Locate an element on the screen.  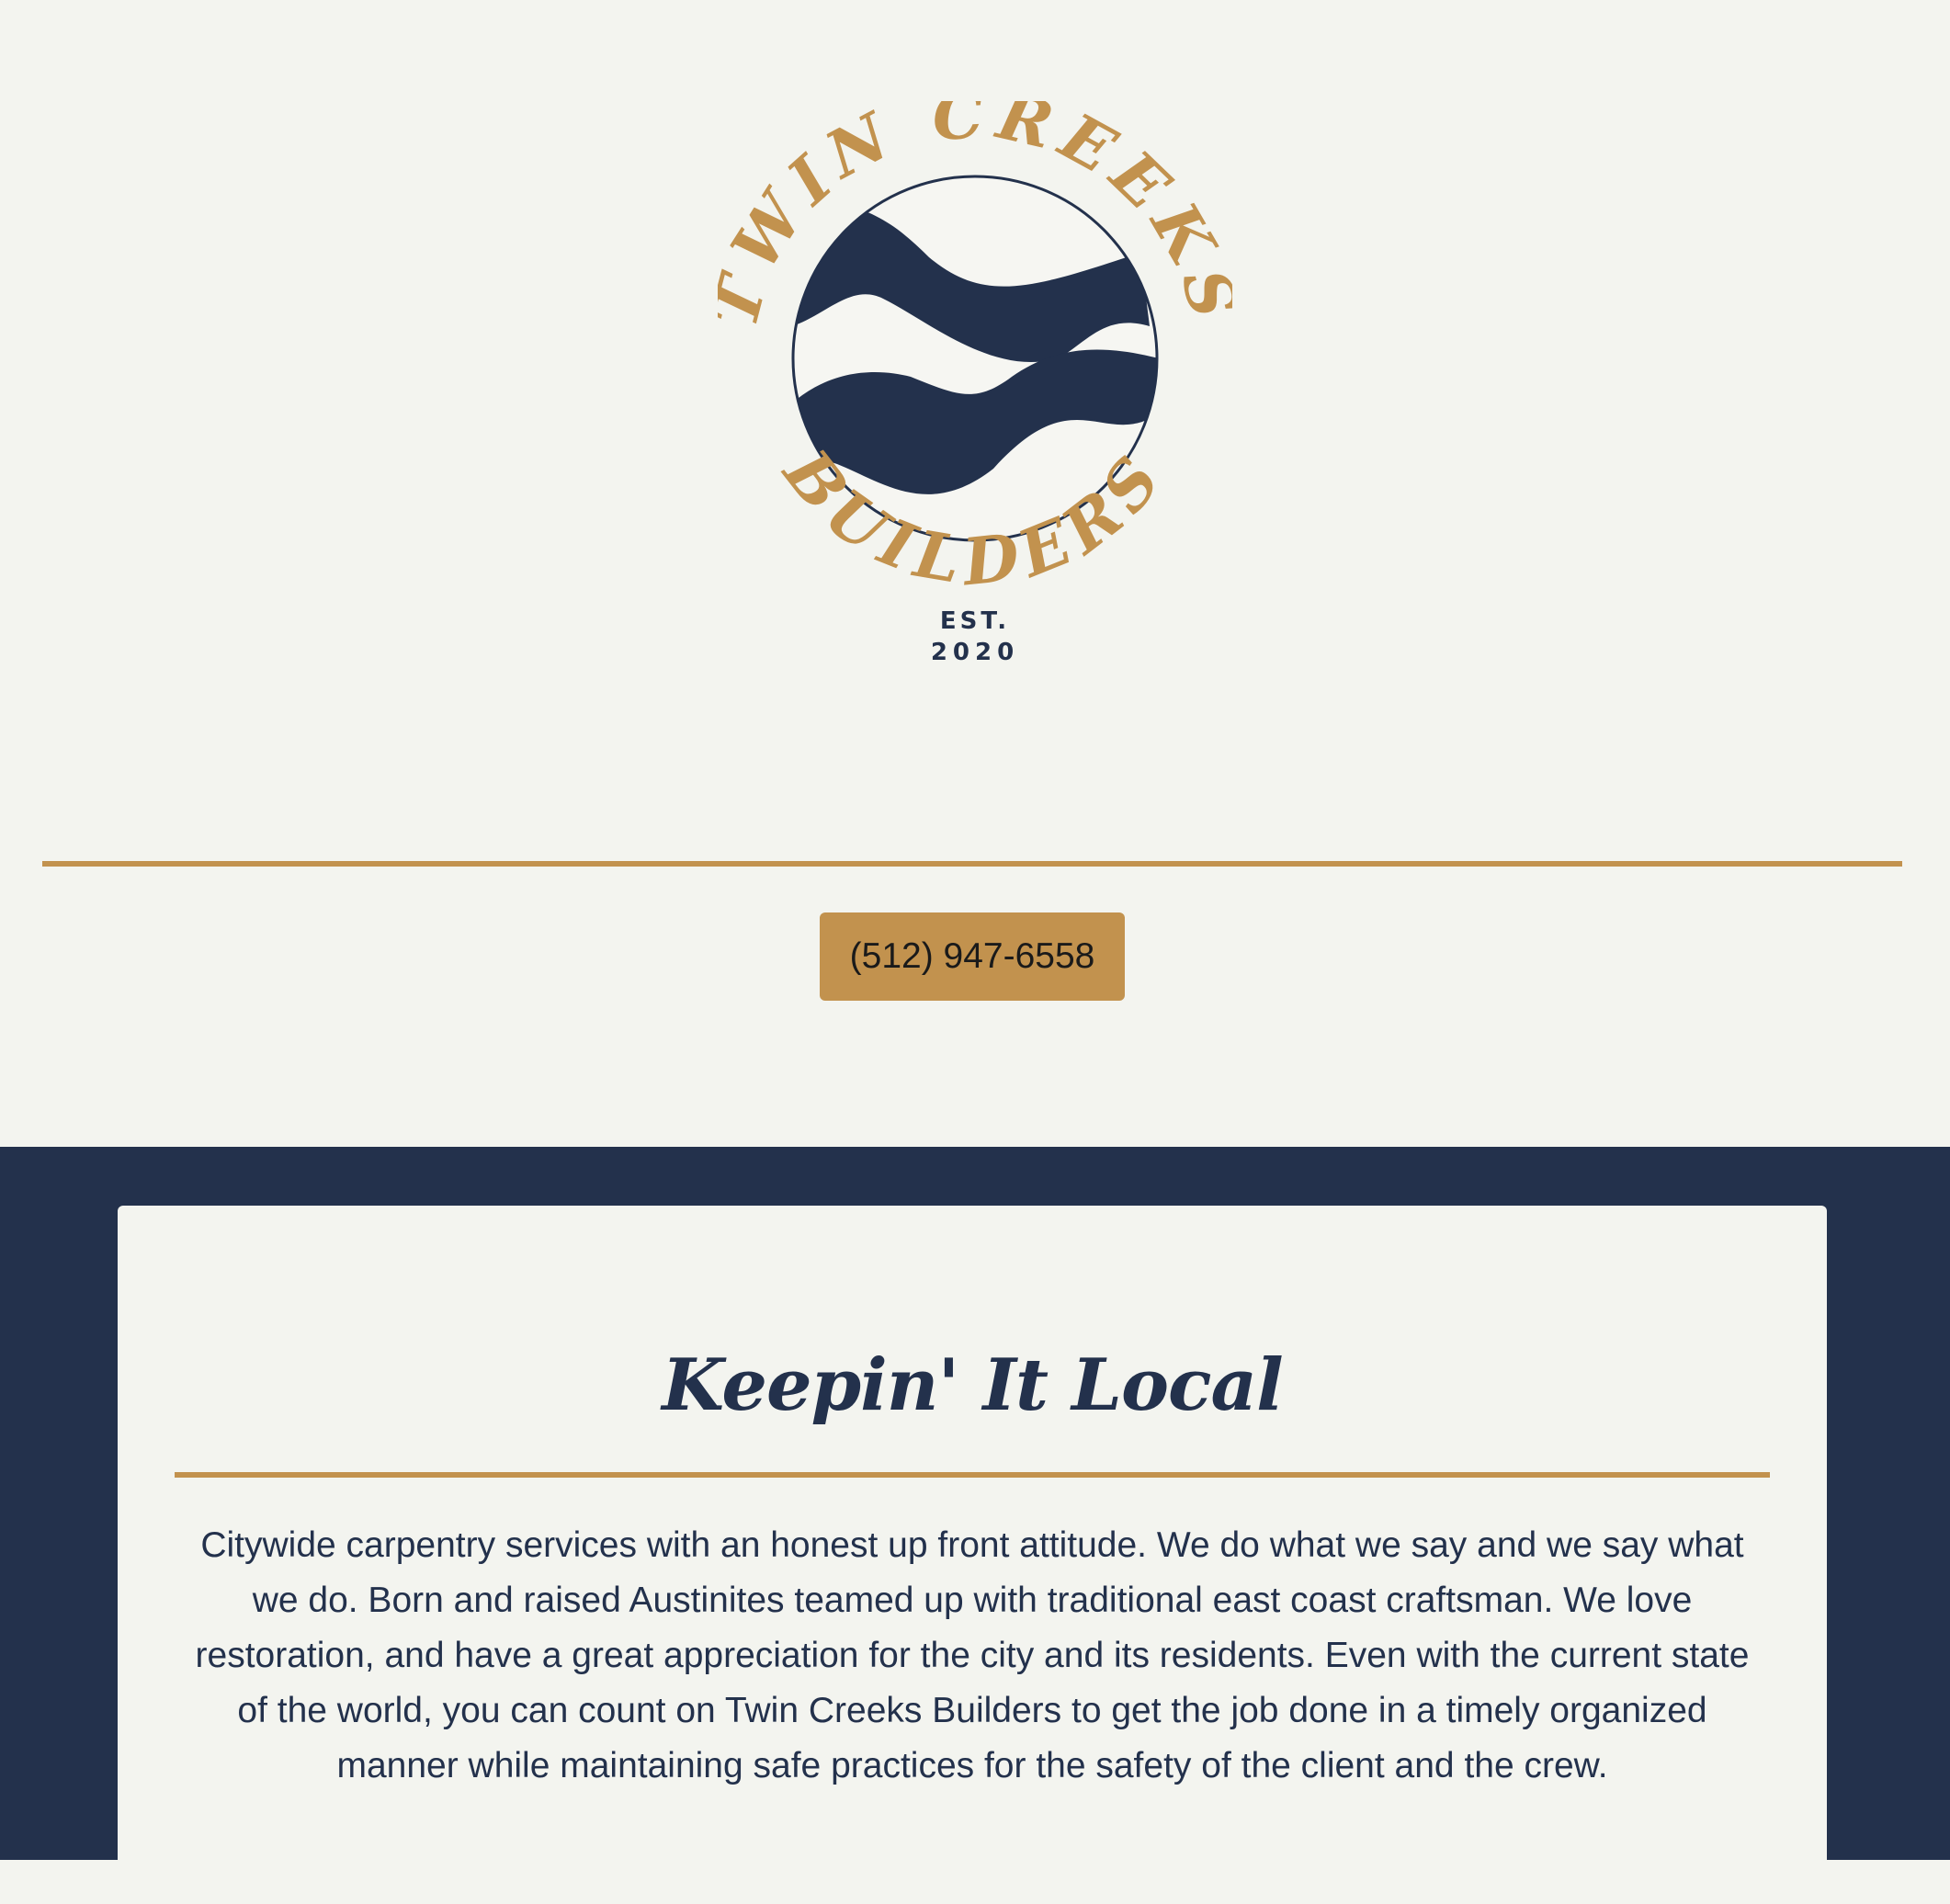
logo-est-year: 2020 is located at coordinates (975, 652).